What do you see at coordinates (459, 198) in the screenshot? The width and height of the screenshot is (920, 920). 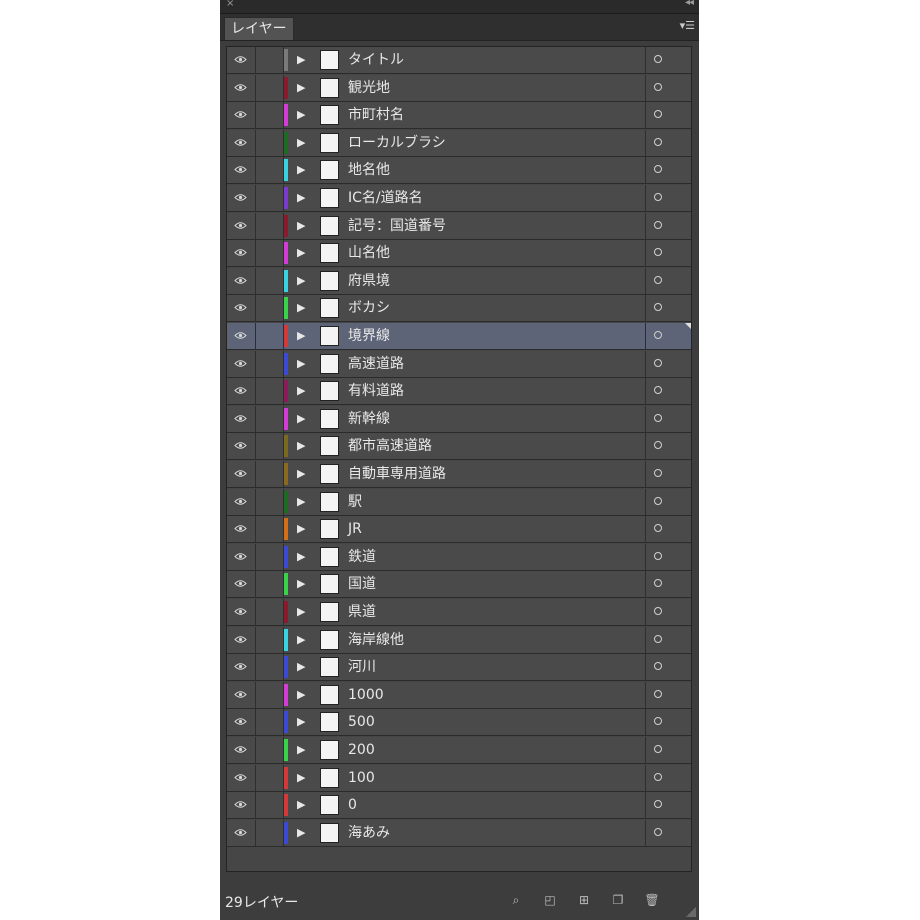 I see `layer-row: ▶ IC名/道路名` at bounding box center [459, 198].